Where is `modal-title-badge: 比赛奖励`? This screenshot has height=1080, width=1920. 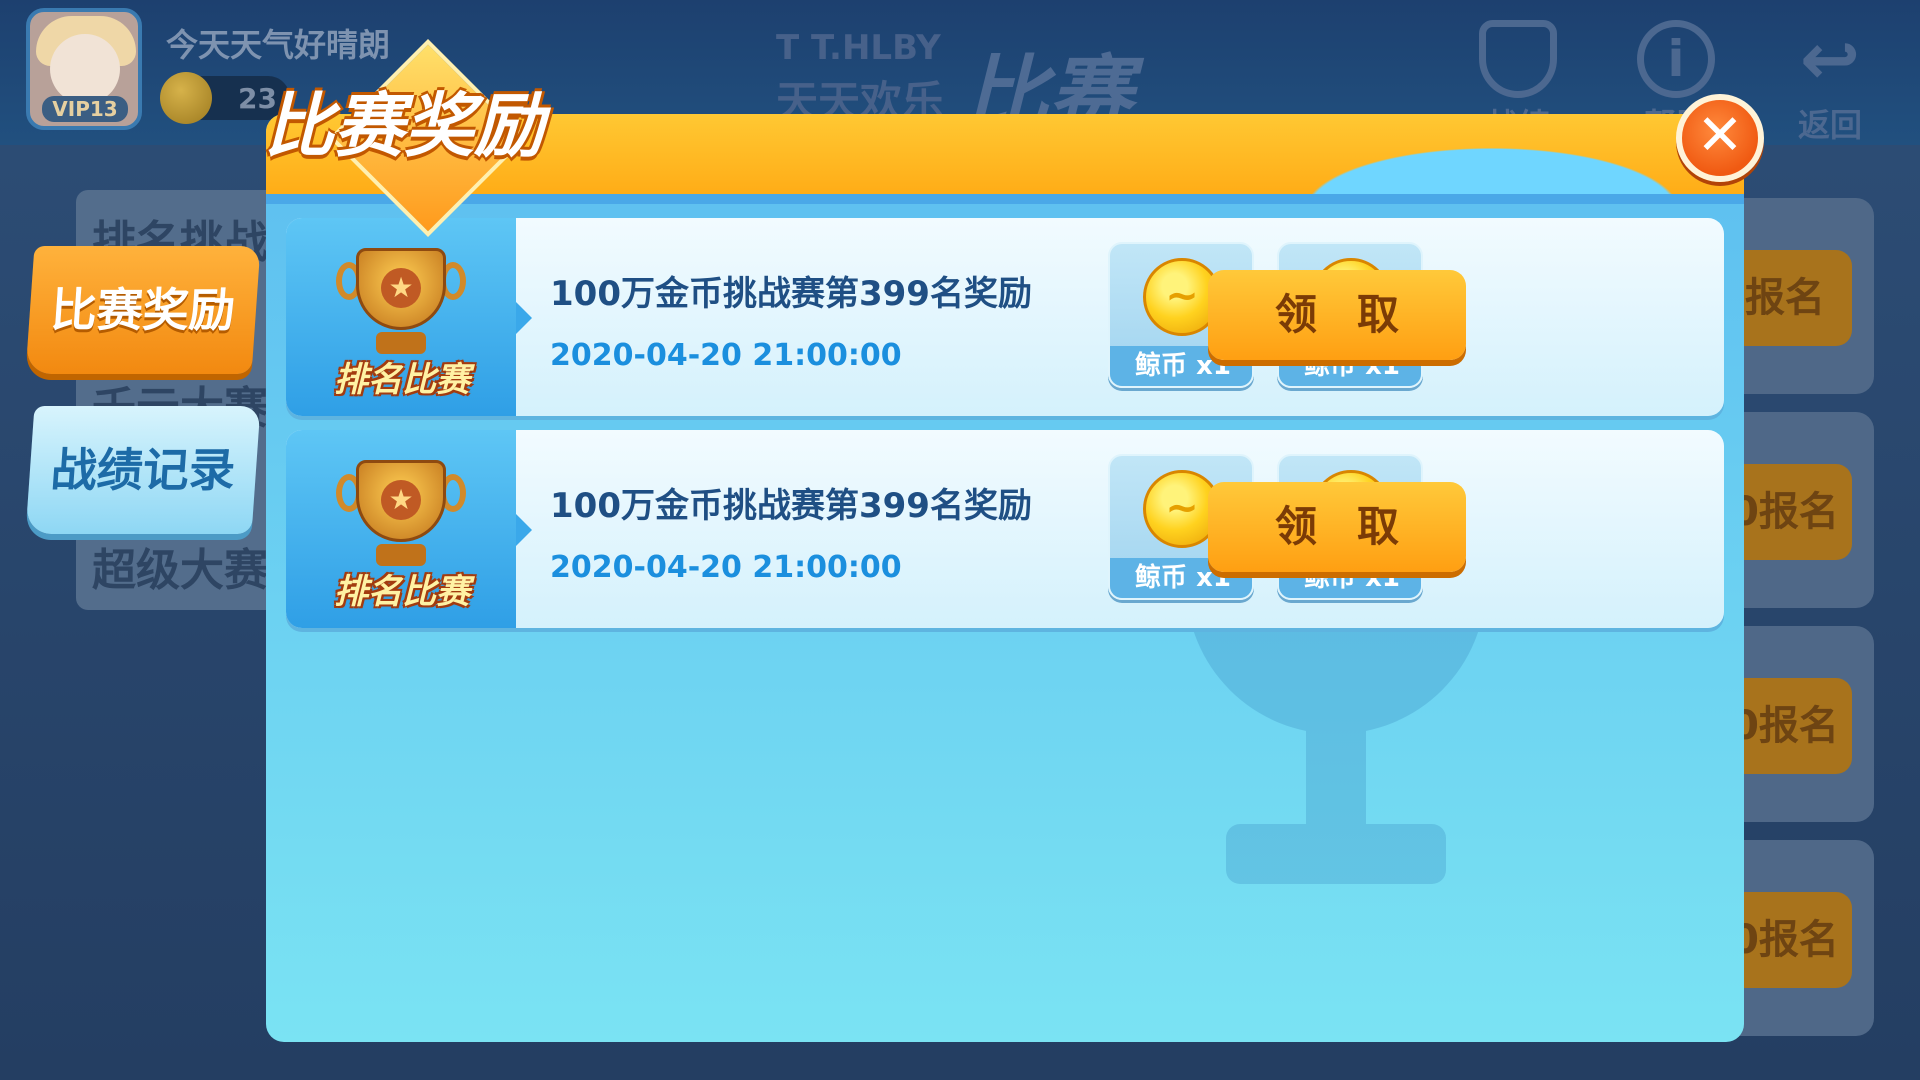
modal-title-badge: 比赛奖励 is located at coordinates (432, 136).